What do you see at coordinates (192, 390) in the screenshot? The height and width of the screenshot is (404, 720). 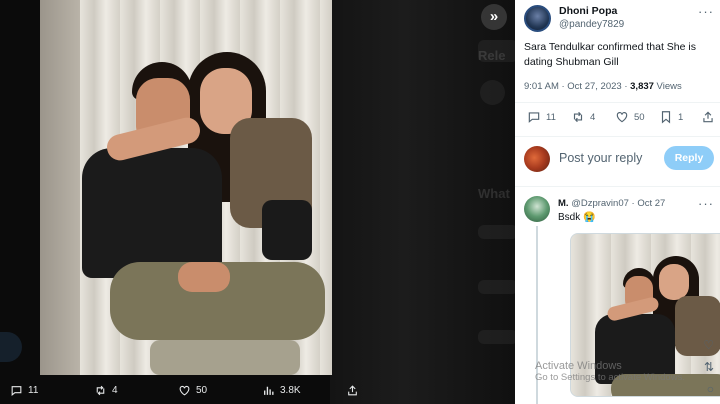 I see `viewer-like-button: 50` at bounding box center [192, 390].